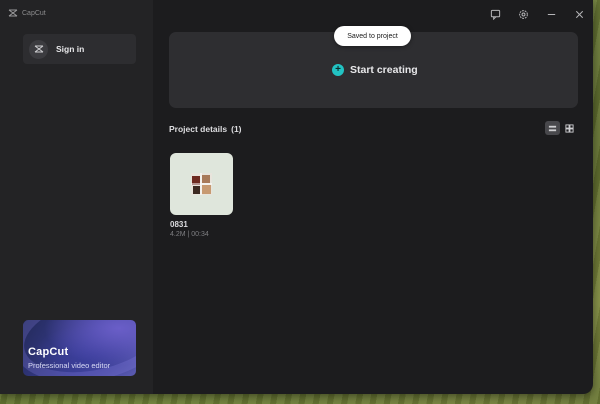 The width and height of the screenshot is (600, 404). Describe the element at coordinates (34, 13) in the screenshot. I see `app-name: CapCut` at that location.